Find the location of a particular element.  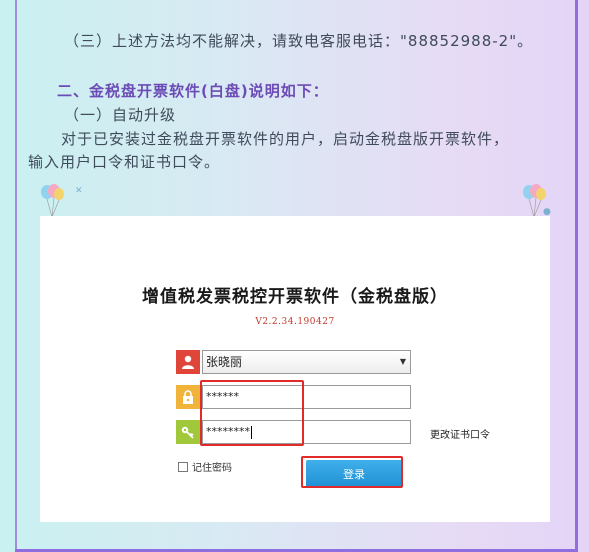

remember-password: 记住密码 is located at coordinates (205, 466).